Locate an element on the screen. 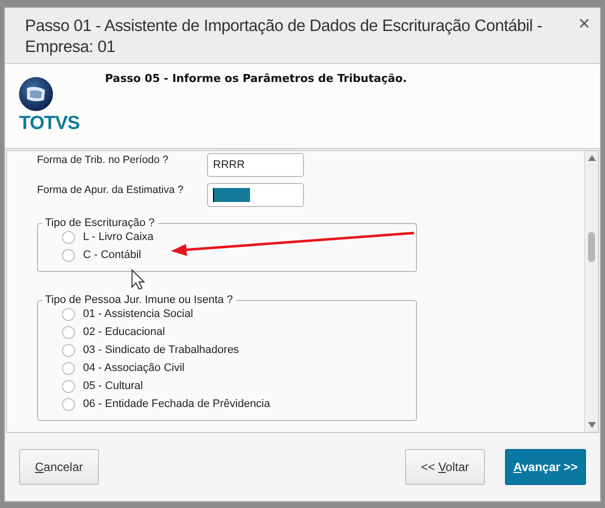 This screenshot has width=605, height=508. radio-option: 02 - Educacional is located at coordinates (239, 332).